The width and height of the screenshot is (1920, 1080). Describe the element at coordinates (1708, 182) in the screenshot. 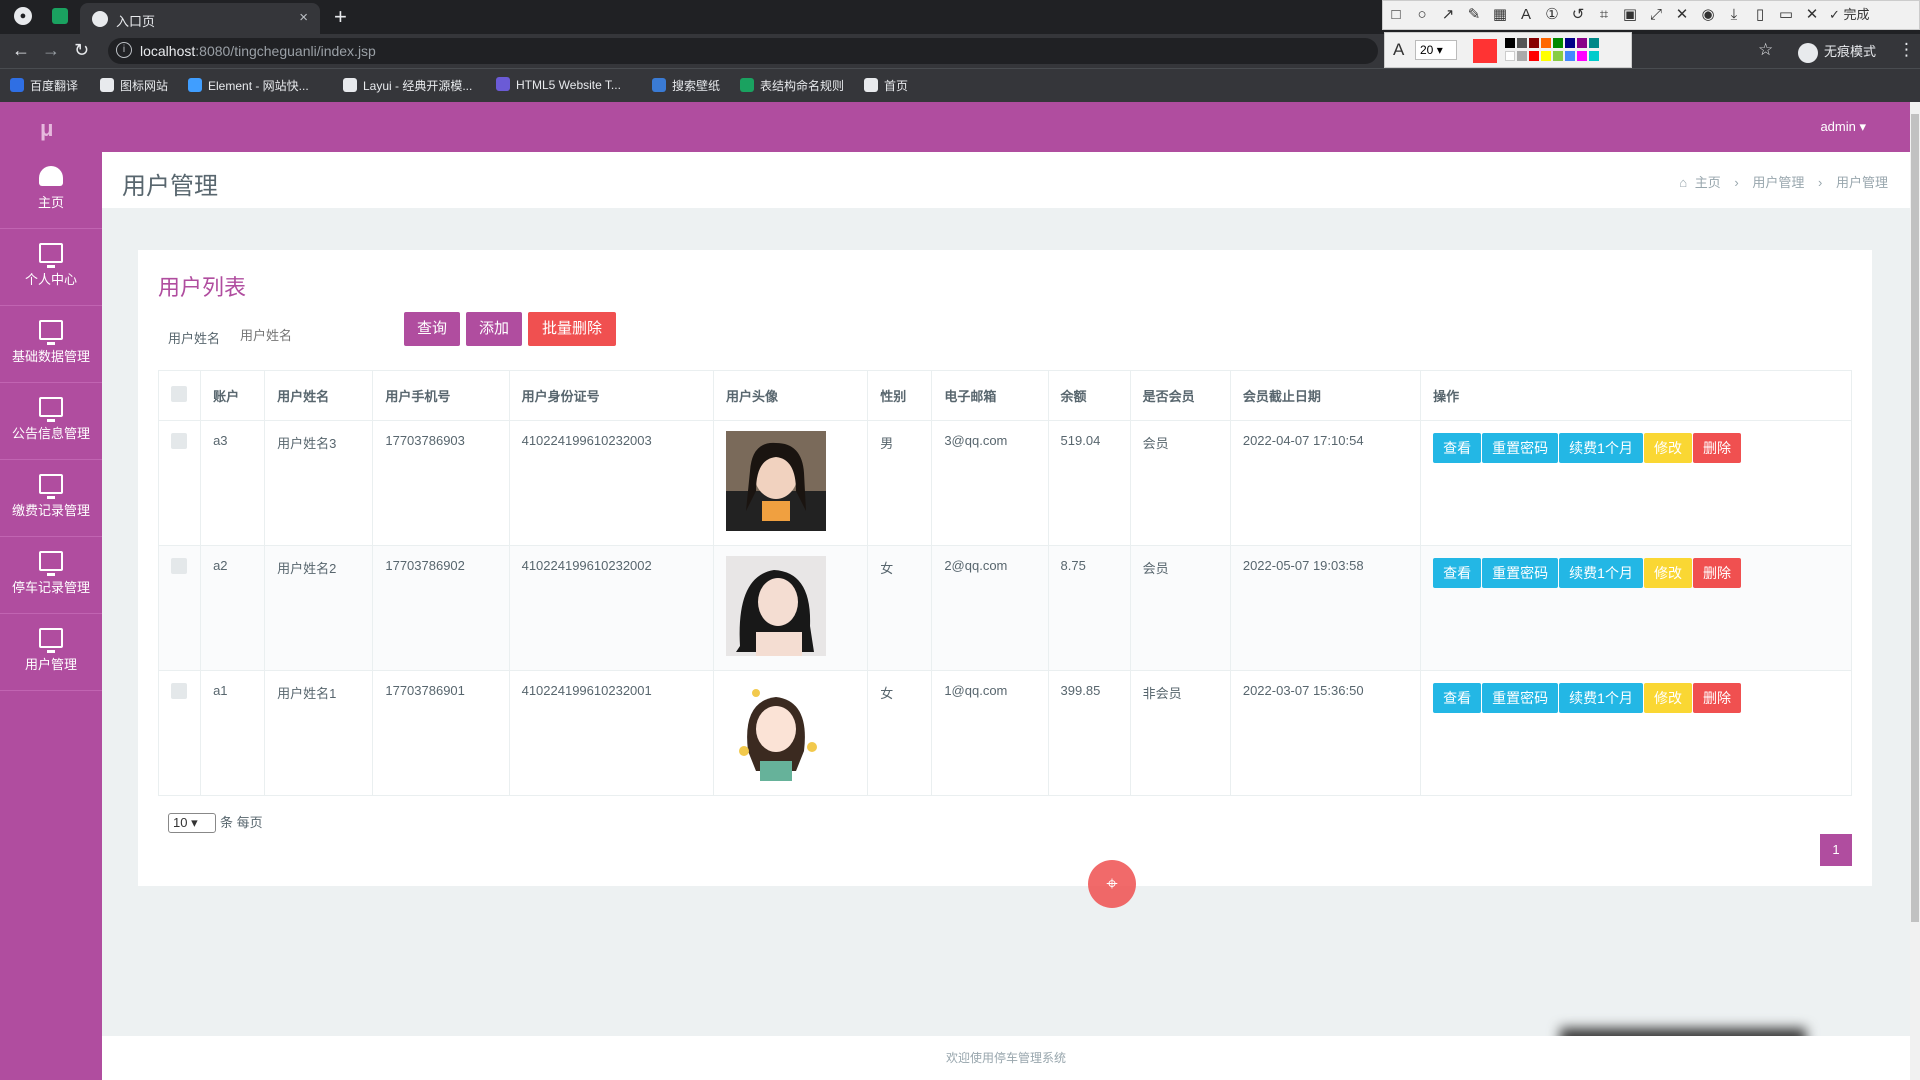

I see `breadcrumb-home: 主页` at that location.